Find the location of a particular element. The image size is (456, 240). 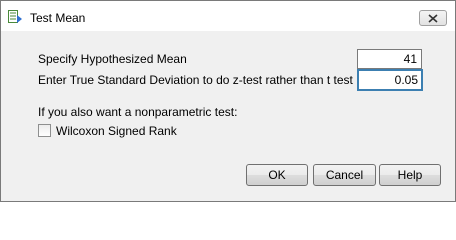

help-button: Help is located at coordinates (410, 175).